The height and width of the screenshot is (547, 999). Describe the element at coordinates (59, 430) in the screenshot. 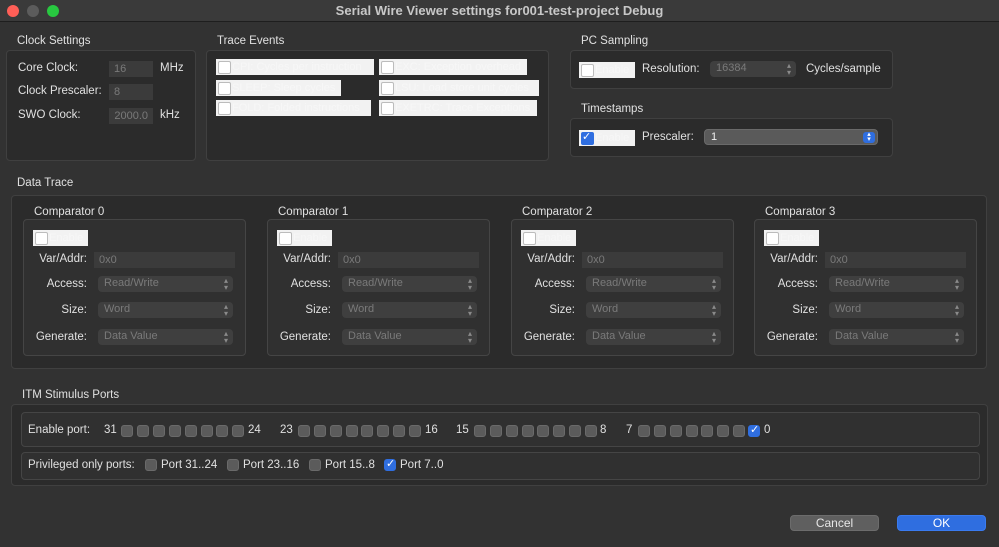

I see `enable-port-label: Enable port:` at that location.